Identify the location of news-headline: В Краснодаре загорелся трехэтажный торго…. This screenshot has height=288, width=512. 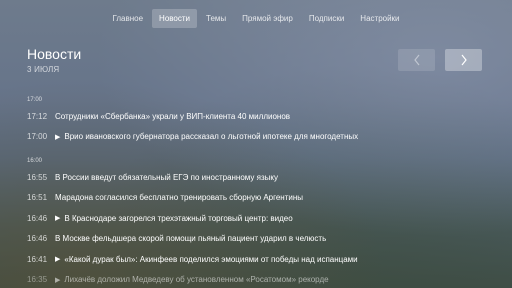
(178, 218).